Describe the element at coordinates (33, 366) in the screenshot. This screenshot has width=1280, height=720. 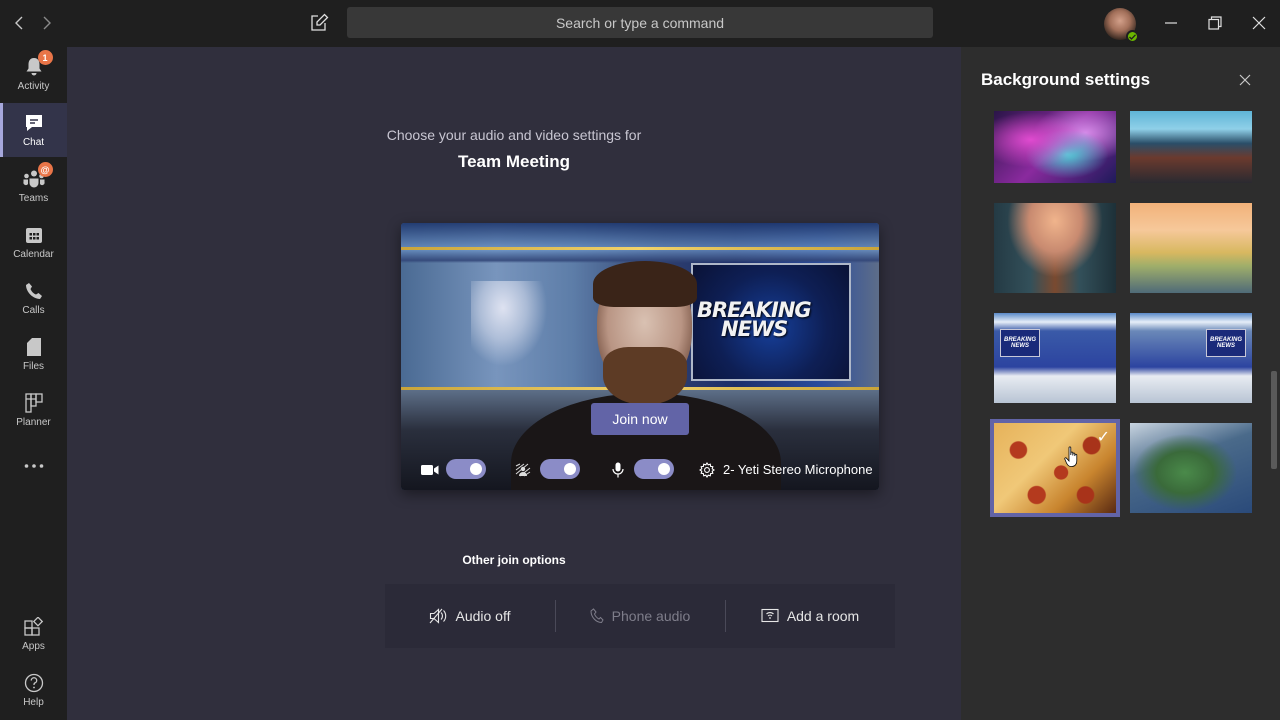
I see `rail-item-label: Files` at that location.